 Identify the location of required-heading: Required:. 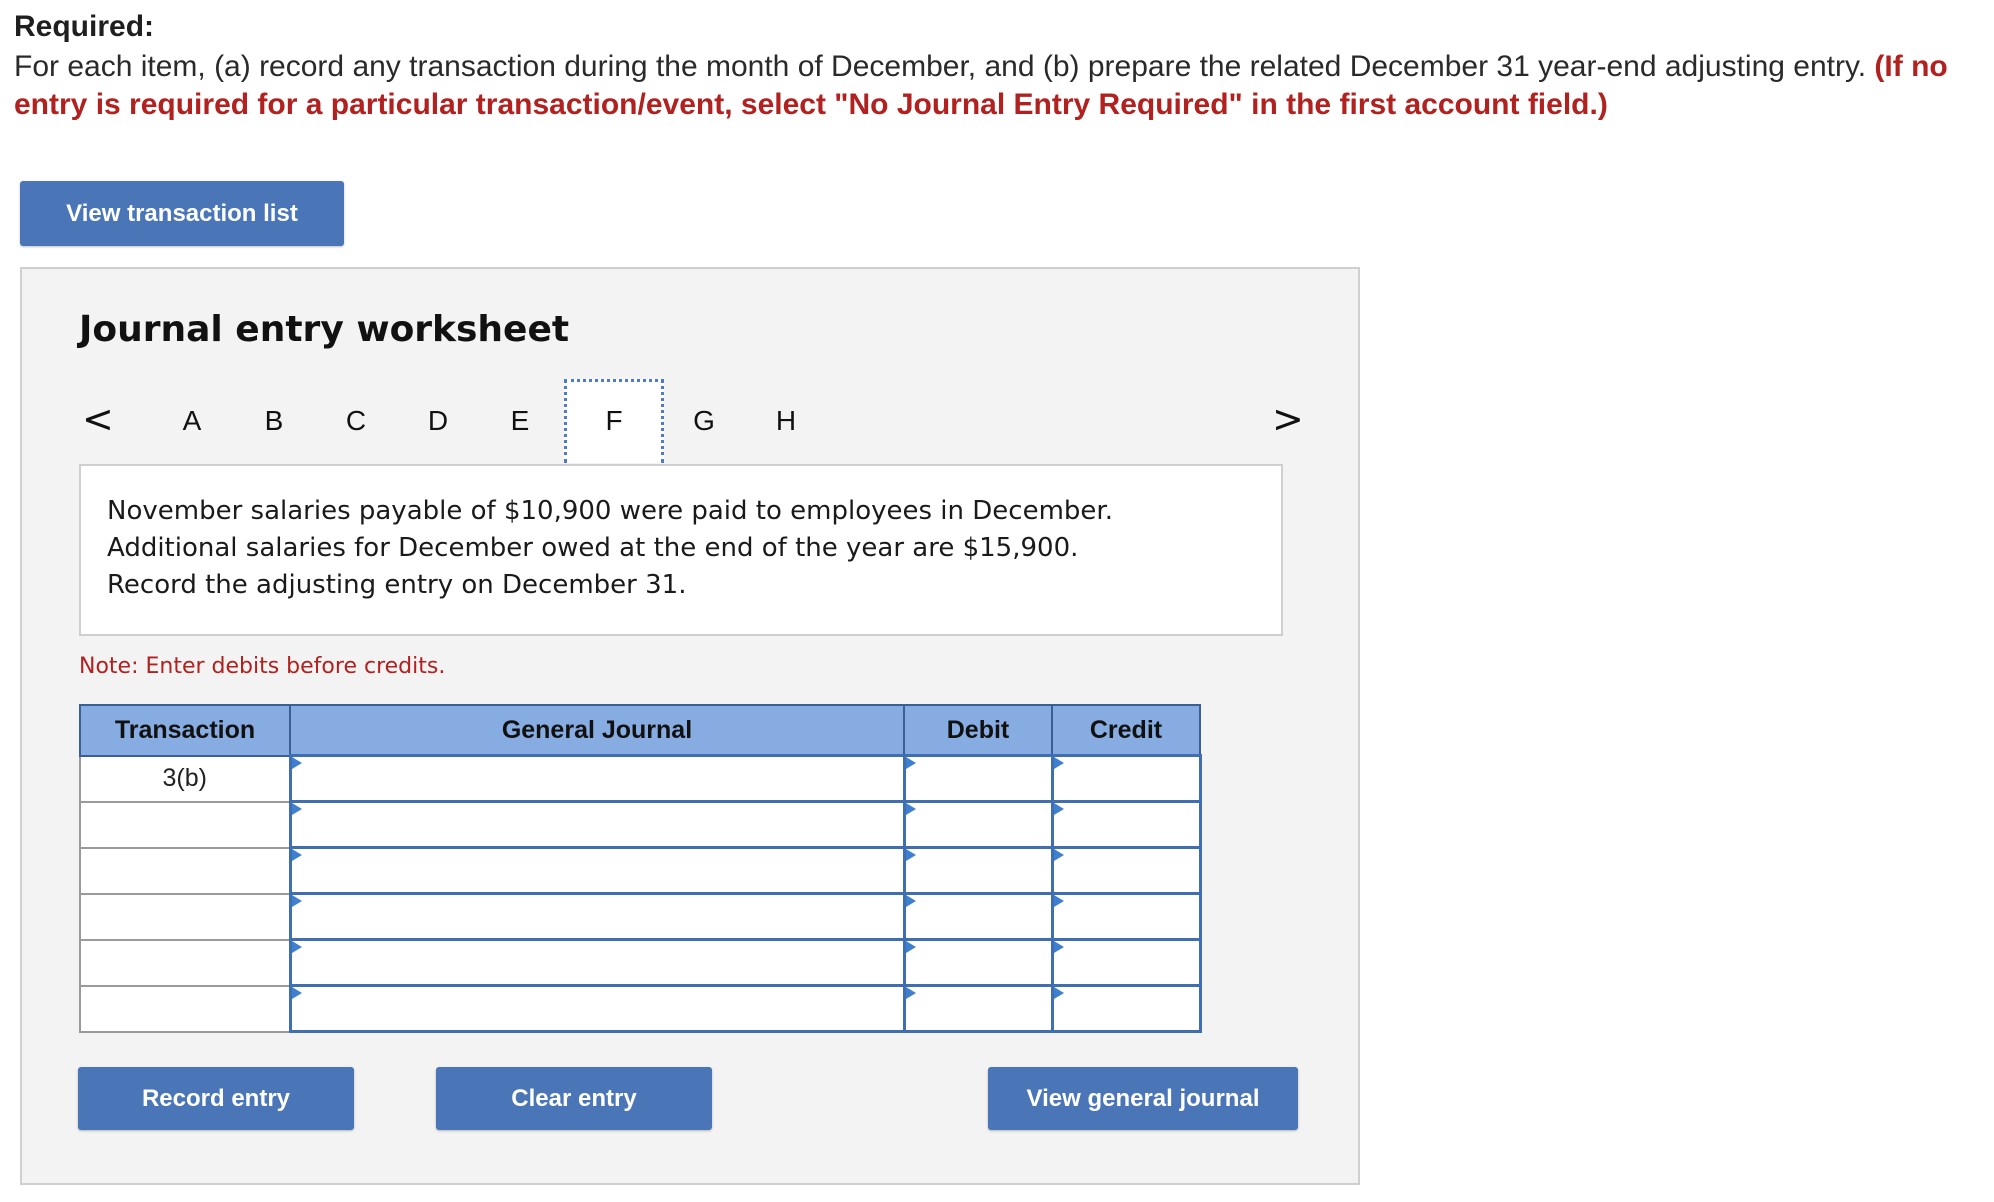
(84, 26).